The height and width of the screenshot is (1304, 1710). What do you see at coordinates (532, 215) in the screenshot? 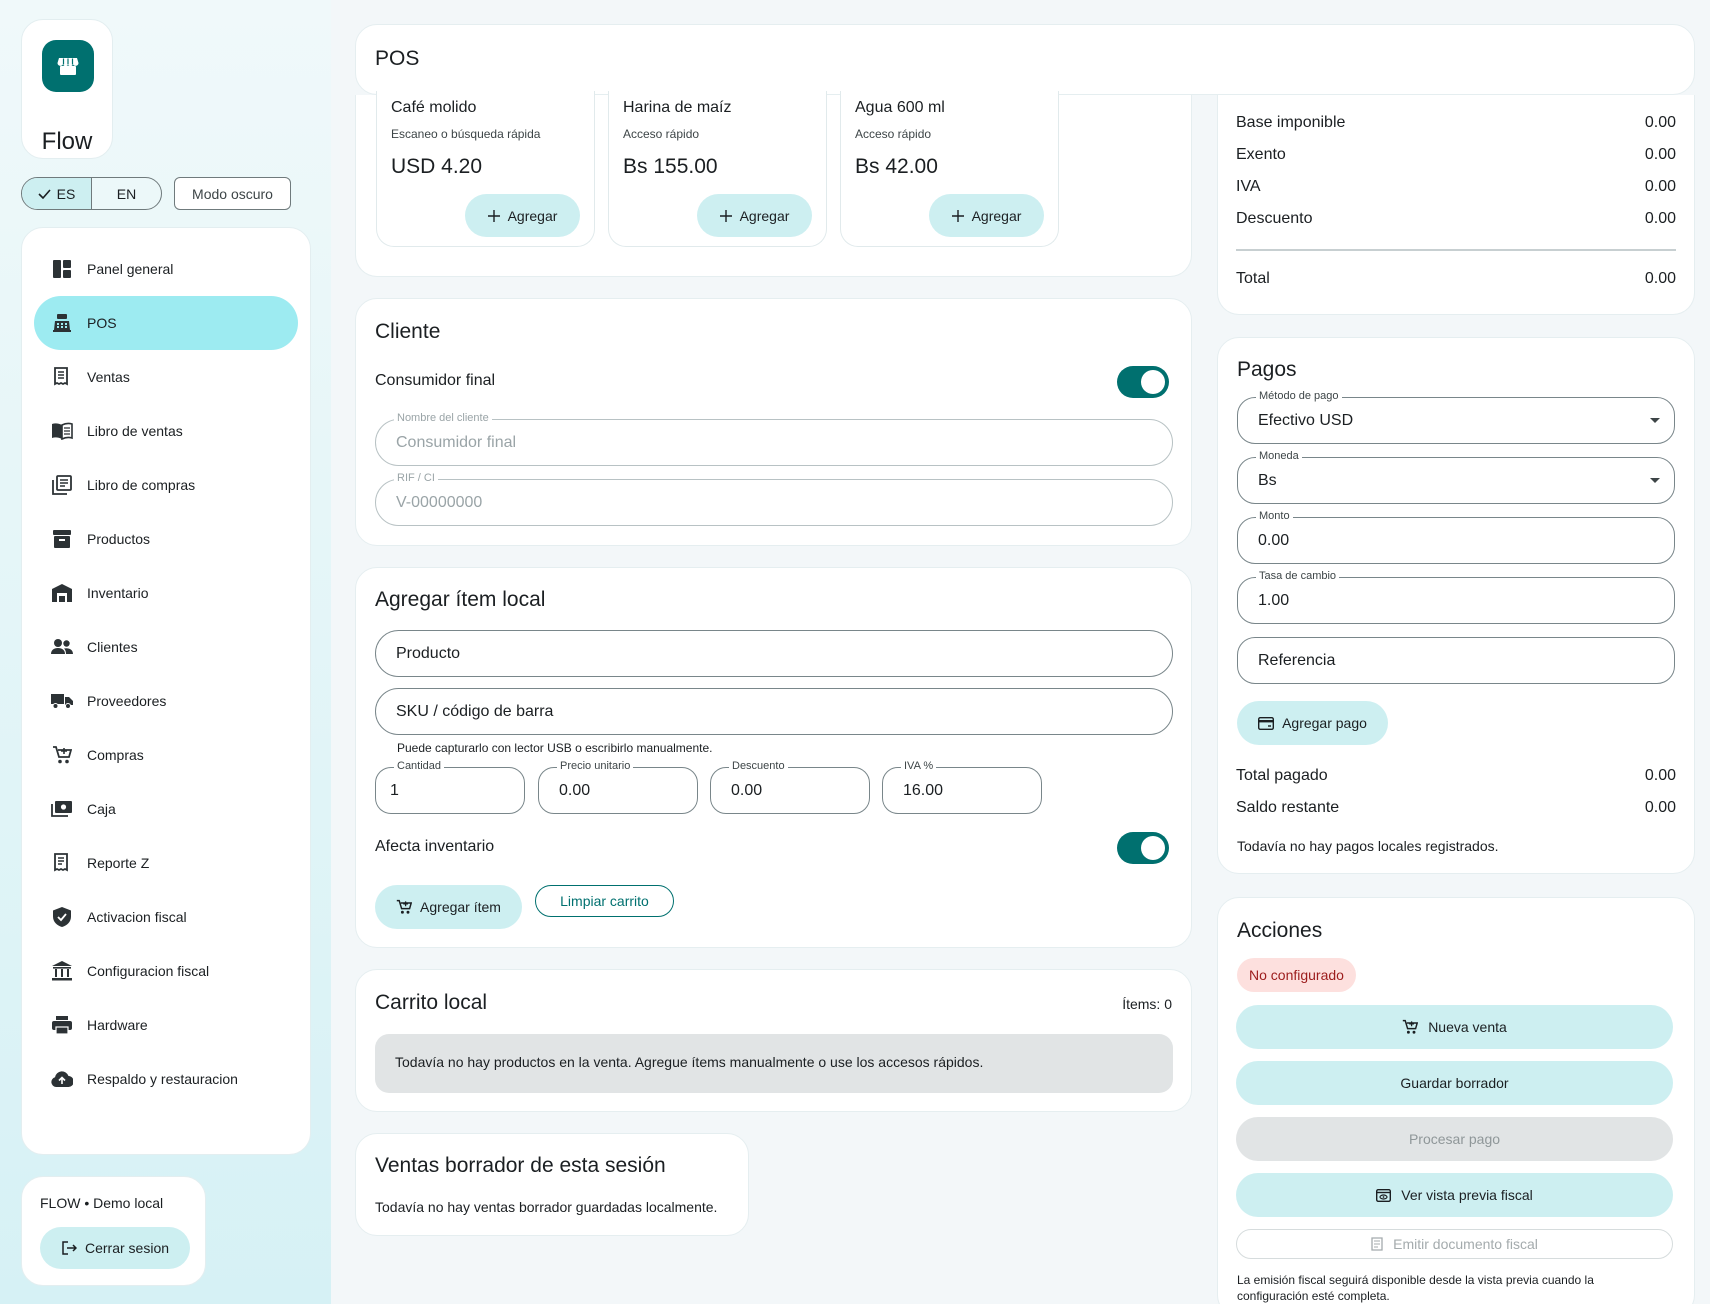
I see `add-label: Agregar` at bounding box center [532, 215].